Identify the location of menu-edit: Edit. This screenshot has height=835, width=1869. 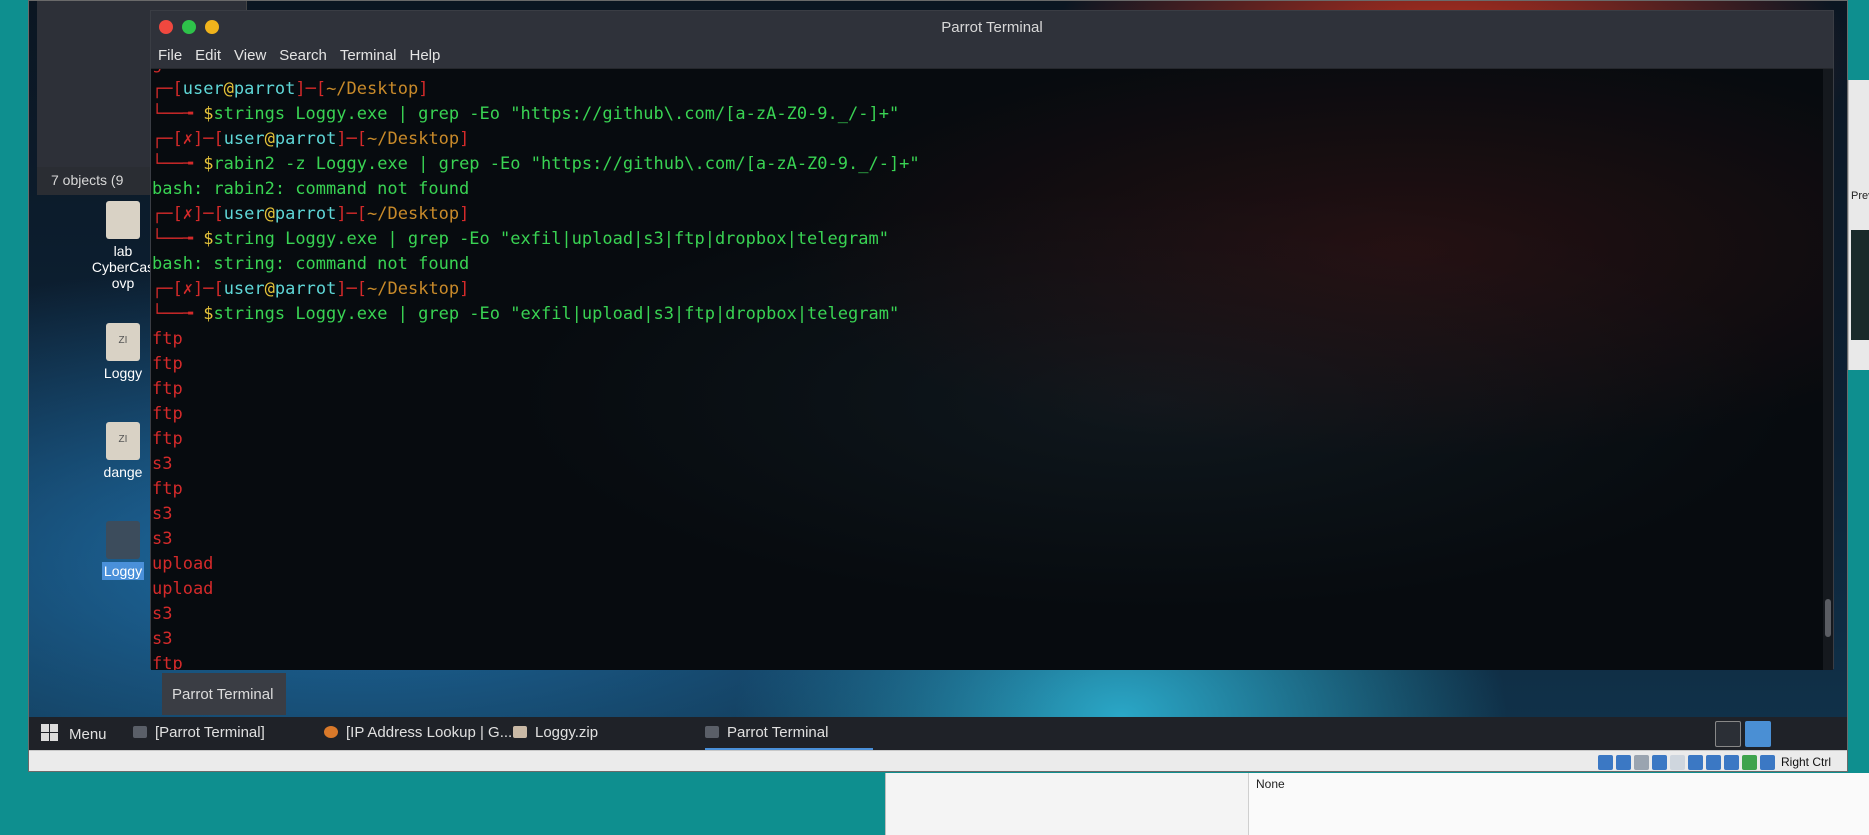
(207, 53).